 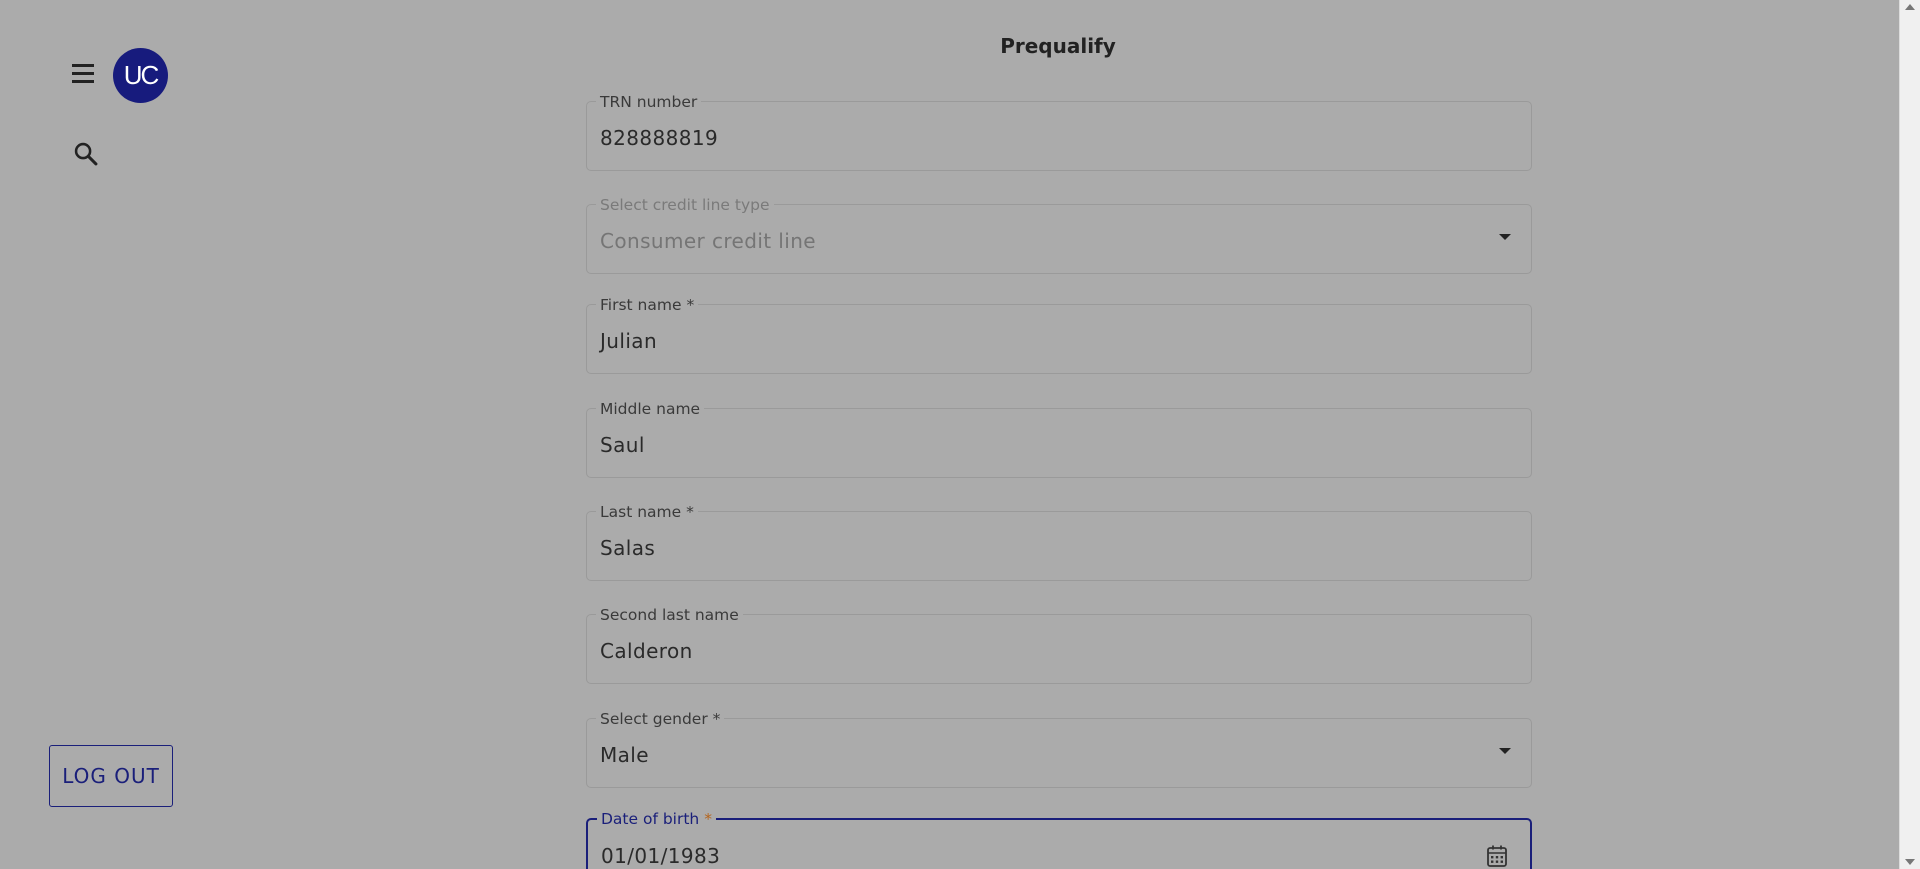 I want to click on field-label: Middle name, so click(x=650, y=409).